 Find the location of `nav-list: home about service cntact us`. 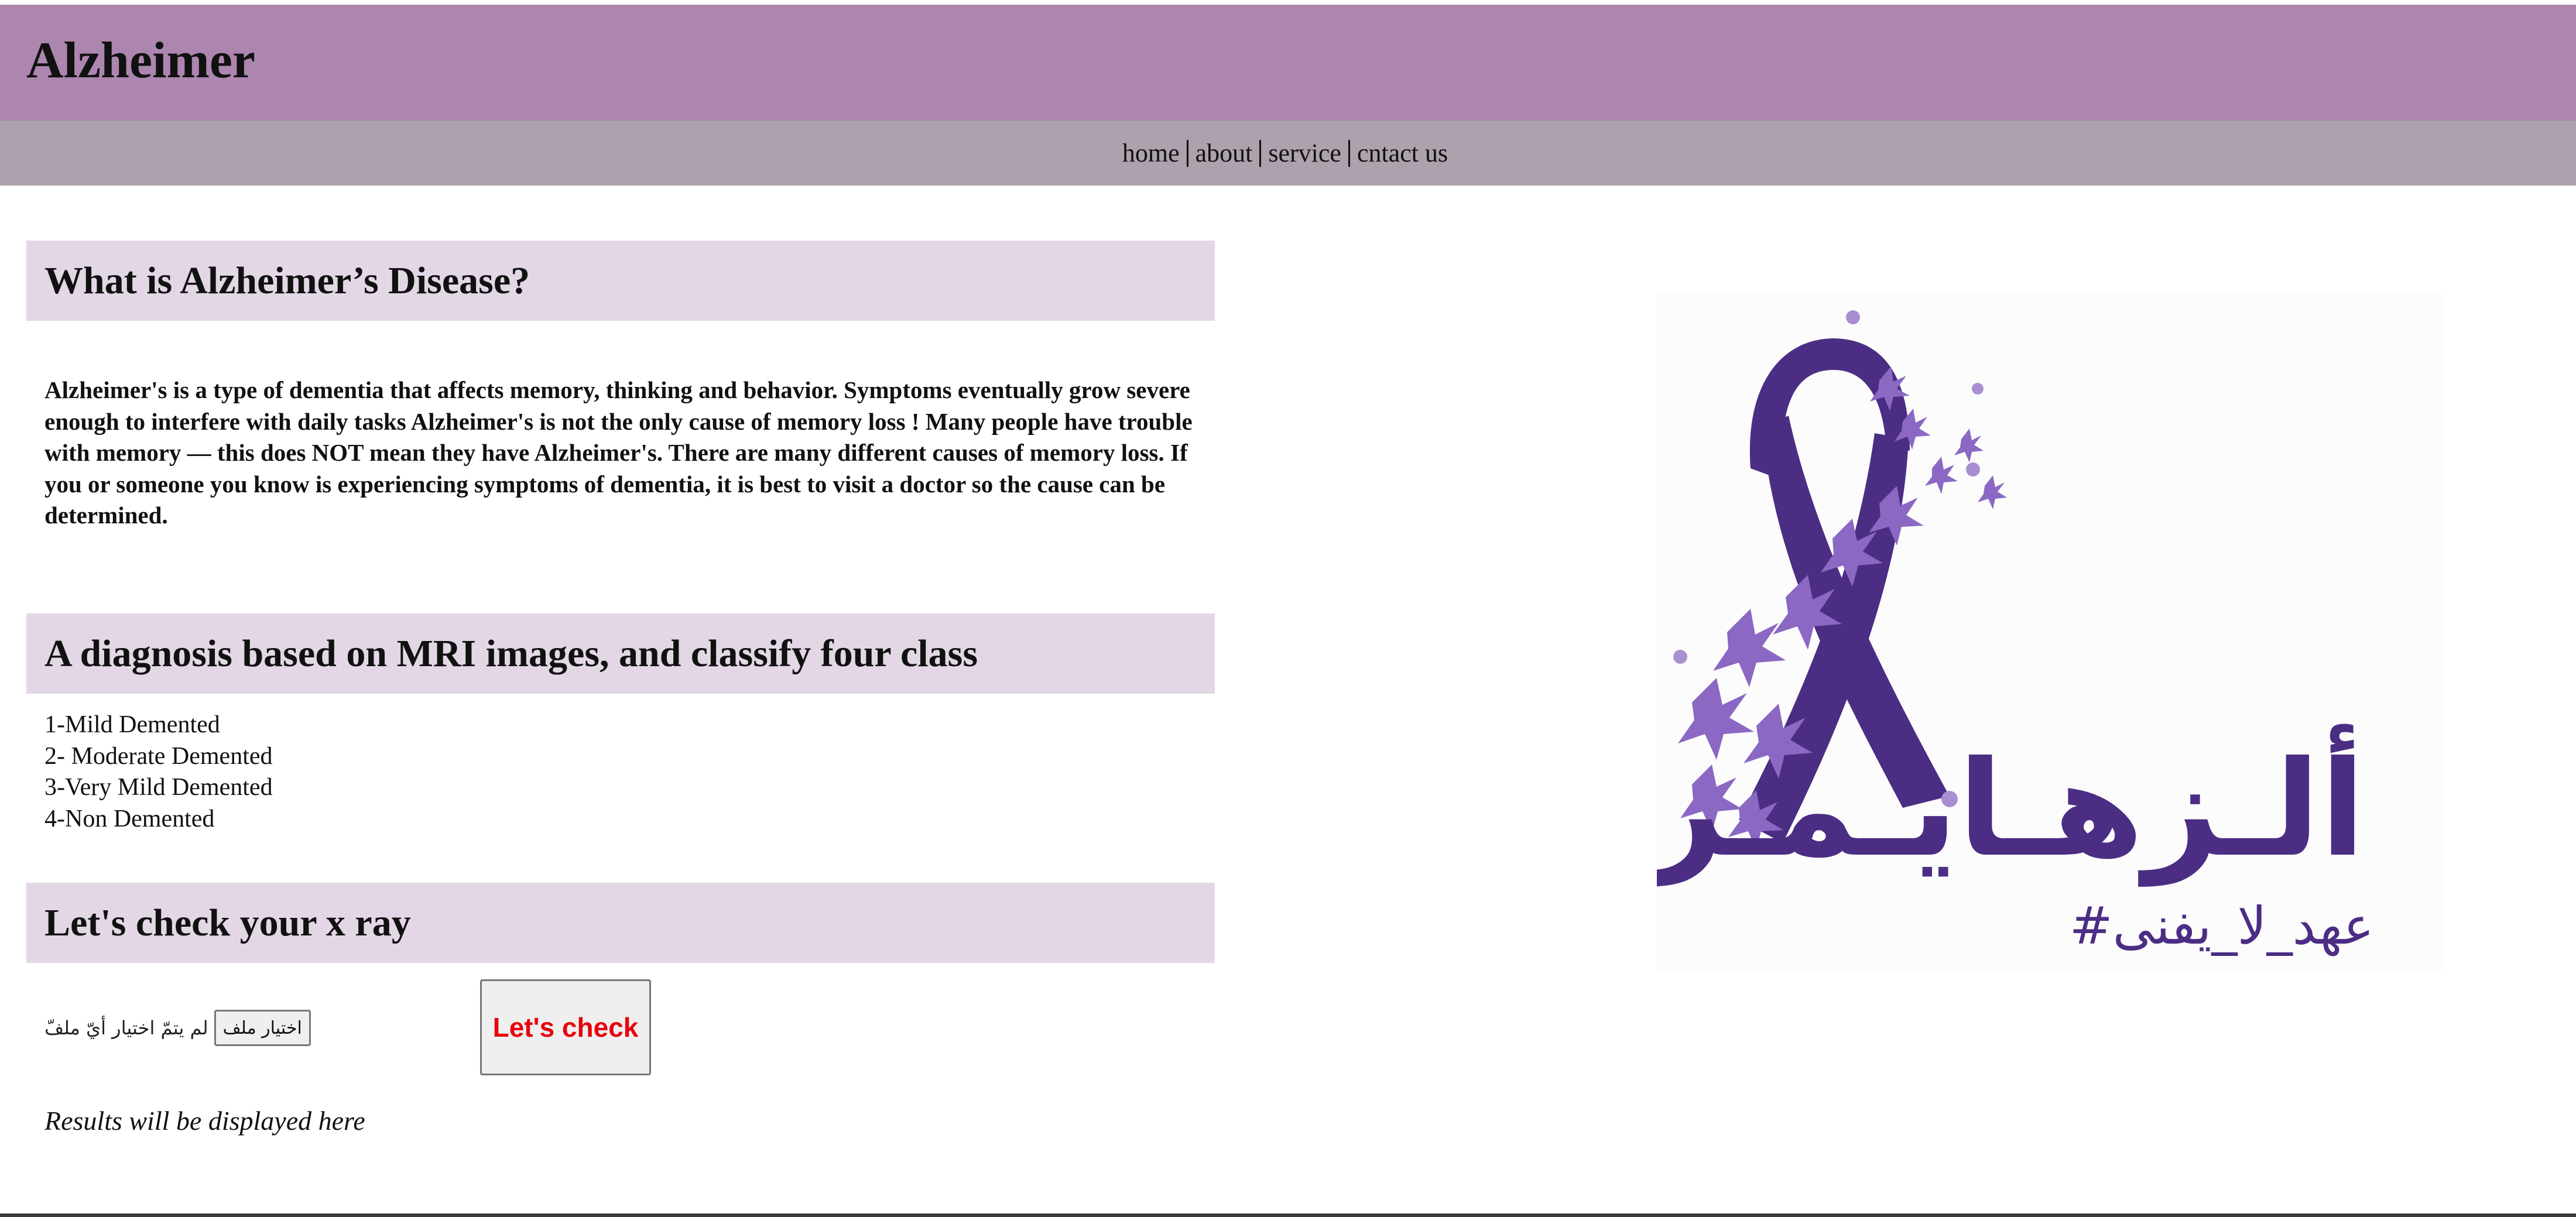

nav-list: home about service cntact us is located at coordinates (1288, 153).